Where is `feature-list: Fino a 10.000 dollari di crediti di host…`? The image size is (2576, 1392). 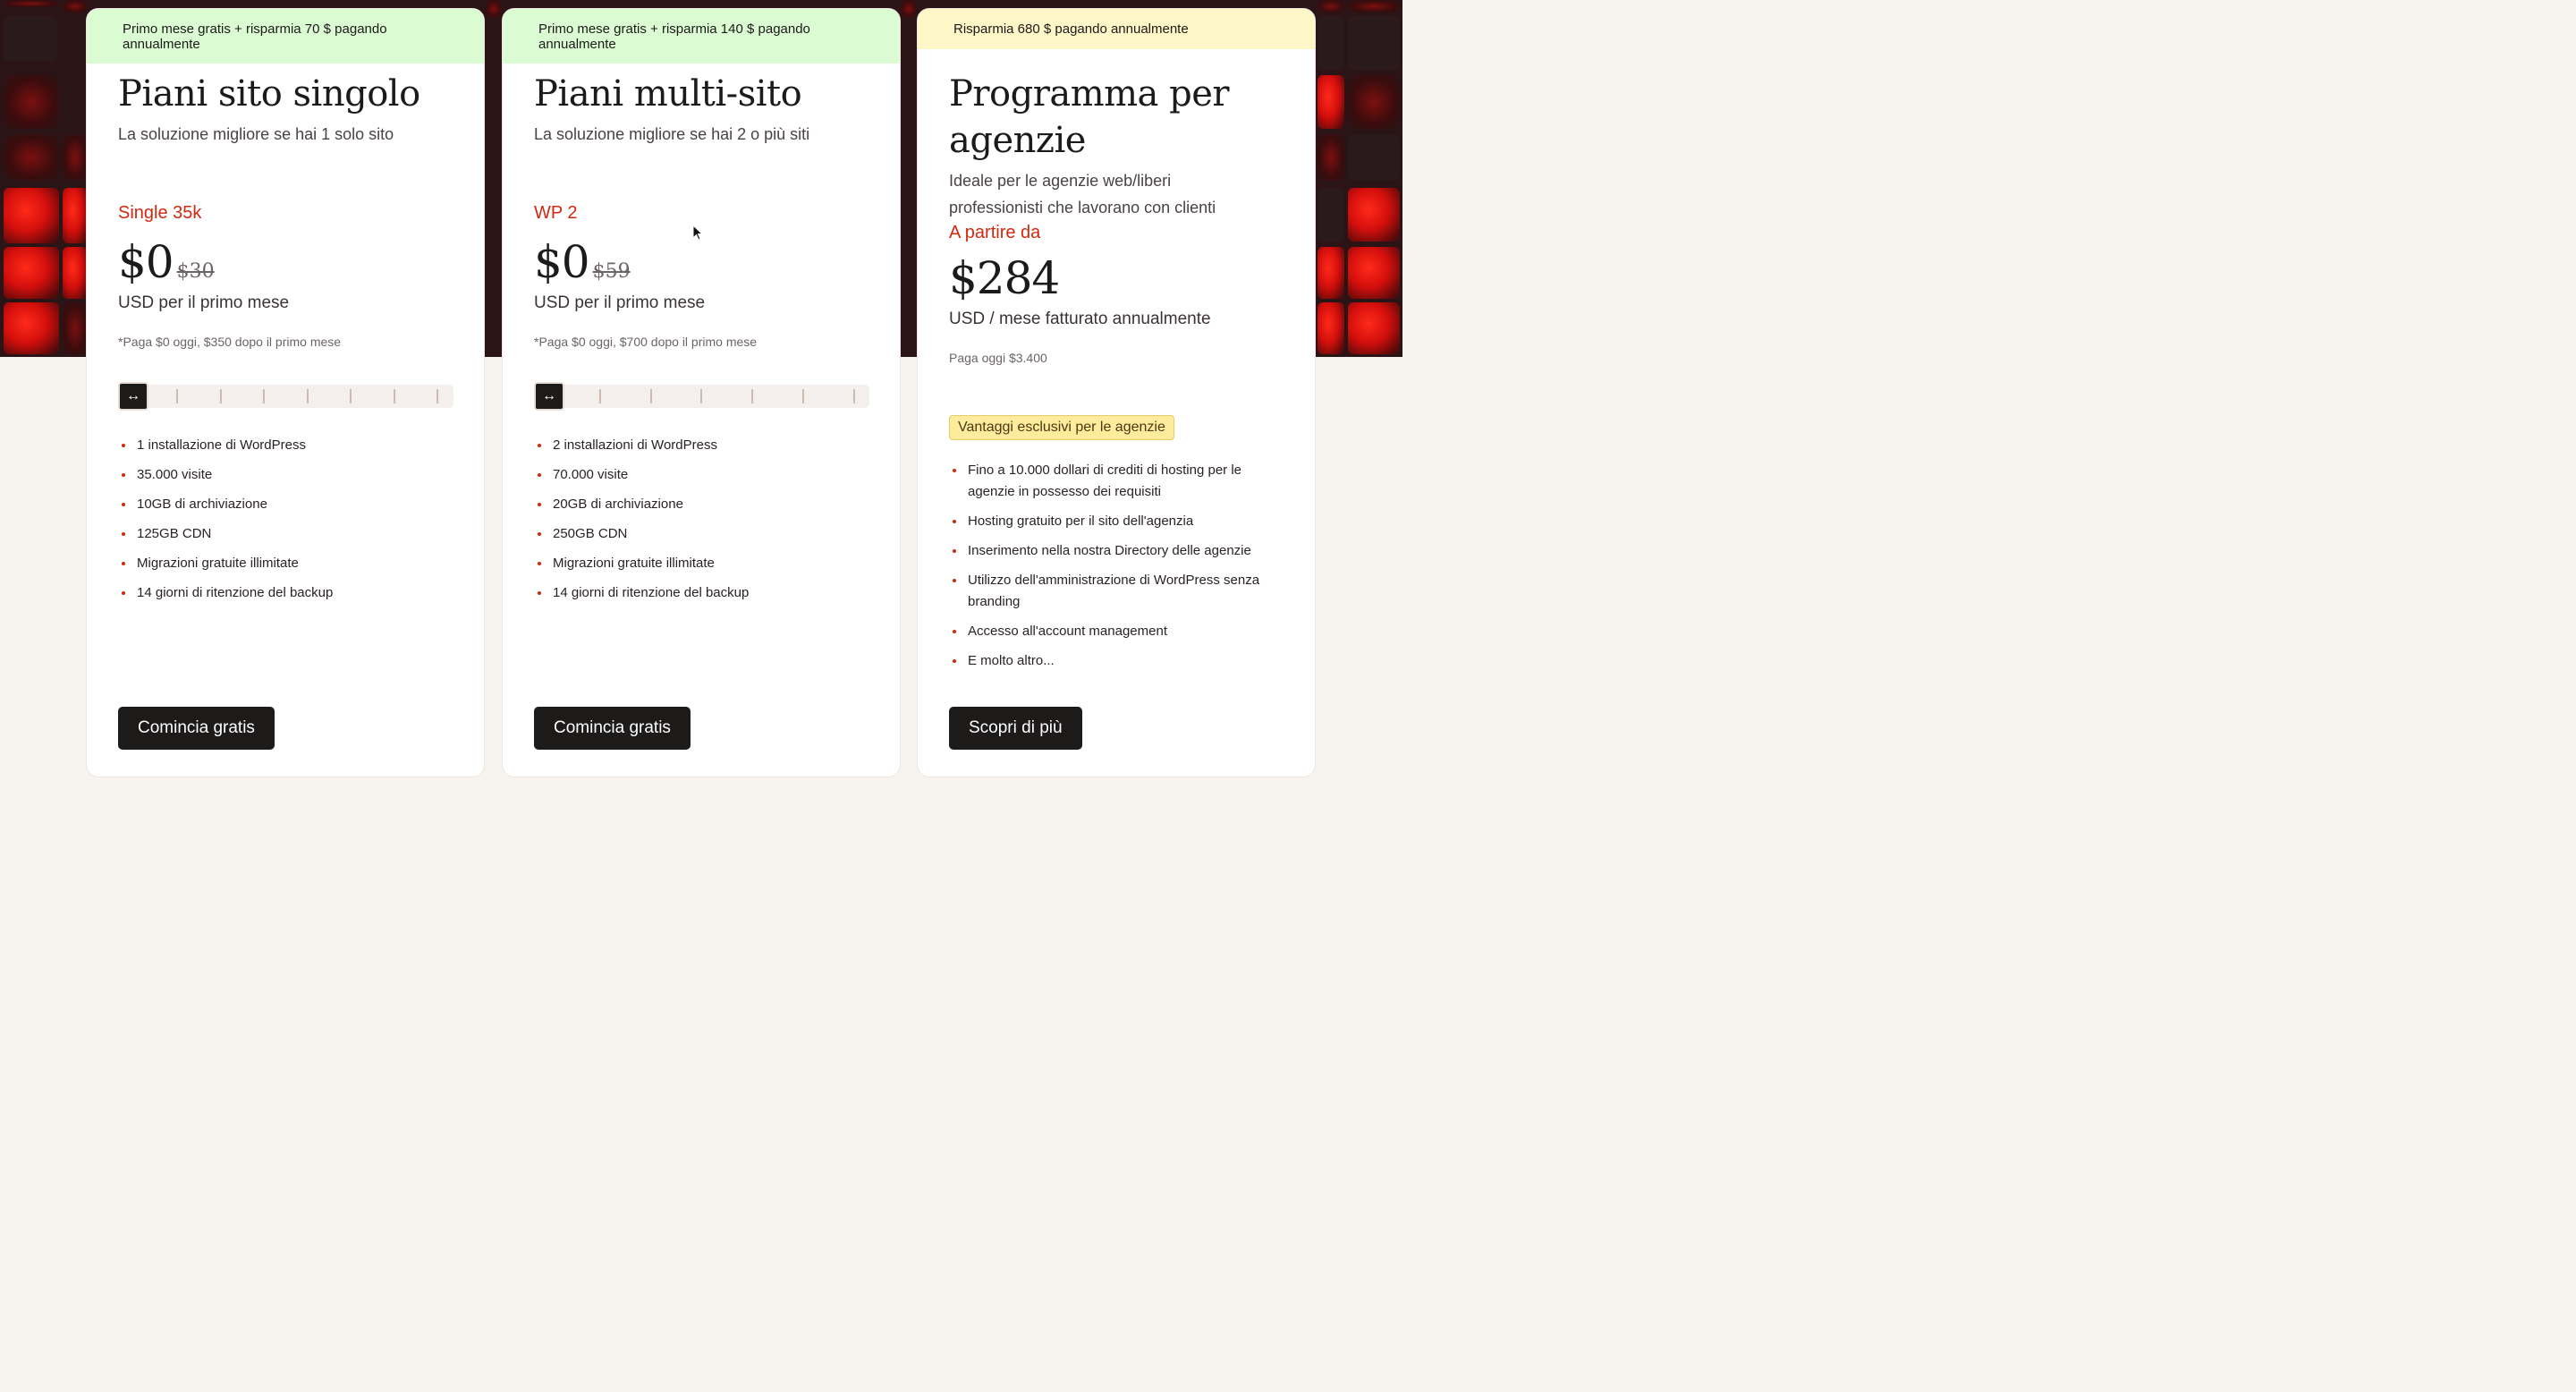
feature-list: Fino a 10.000 dollari di crediti di host… is located at coordinates (1110, 566).